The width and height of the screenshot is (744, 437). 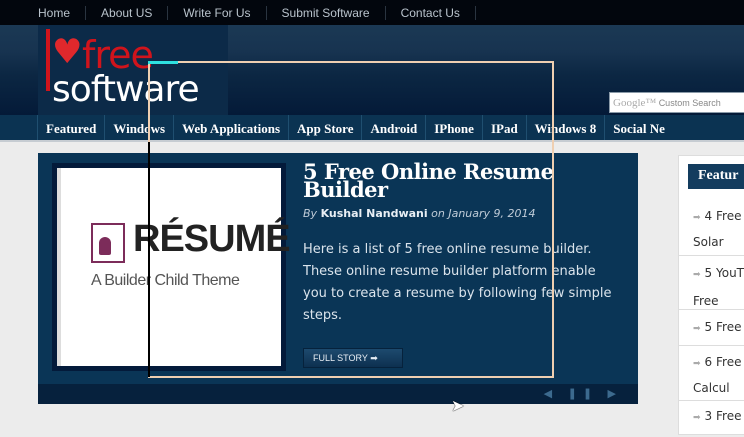 I want to click on selection-guide-line, so click(x=149, y=259).